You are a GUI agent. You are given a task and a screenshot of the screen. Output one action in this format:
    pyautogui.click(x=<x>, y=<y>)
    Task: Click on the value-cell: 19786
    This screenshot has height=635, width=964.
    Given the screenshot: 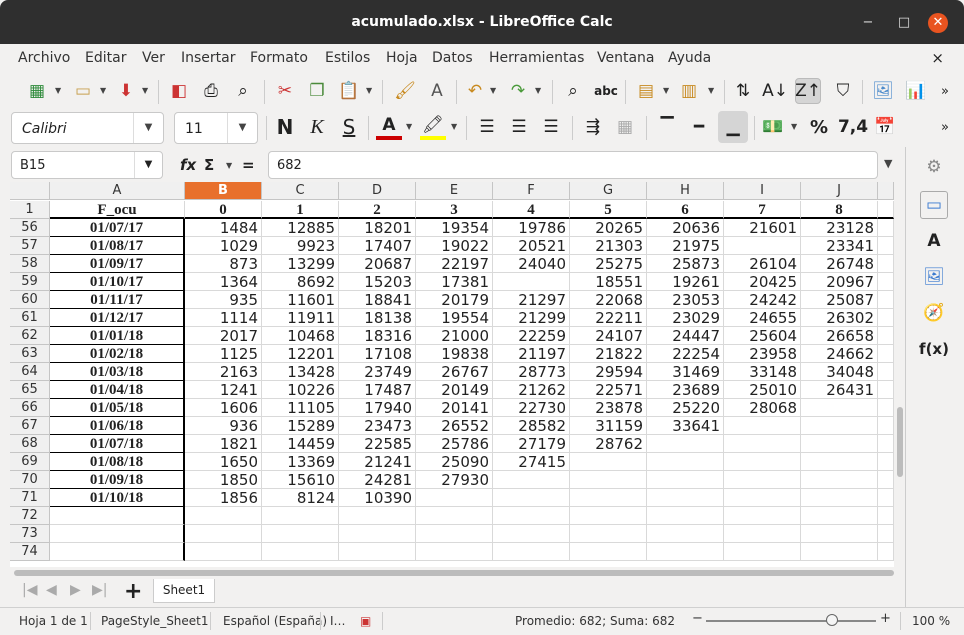 What is the action you would take?
    pyautogui.click(x=531, y=228)
    